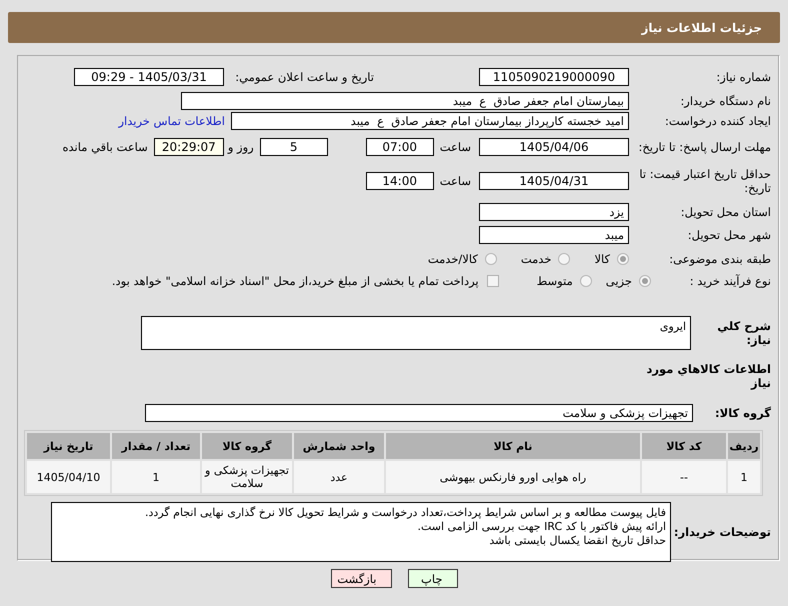  I want to click on field-label: نام دستگاه خریدار:, so click(725, 101).